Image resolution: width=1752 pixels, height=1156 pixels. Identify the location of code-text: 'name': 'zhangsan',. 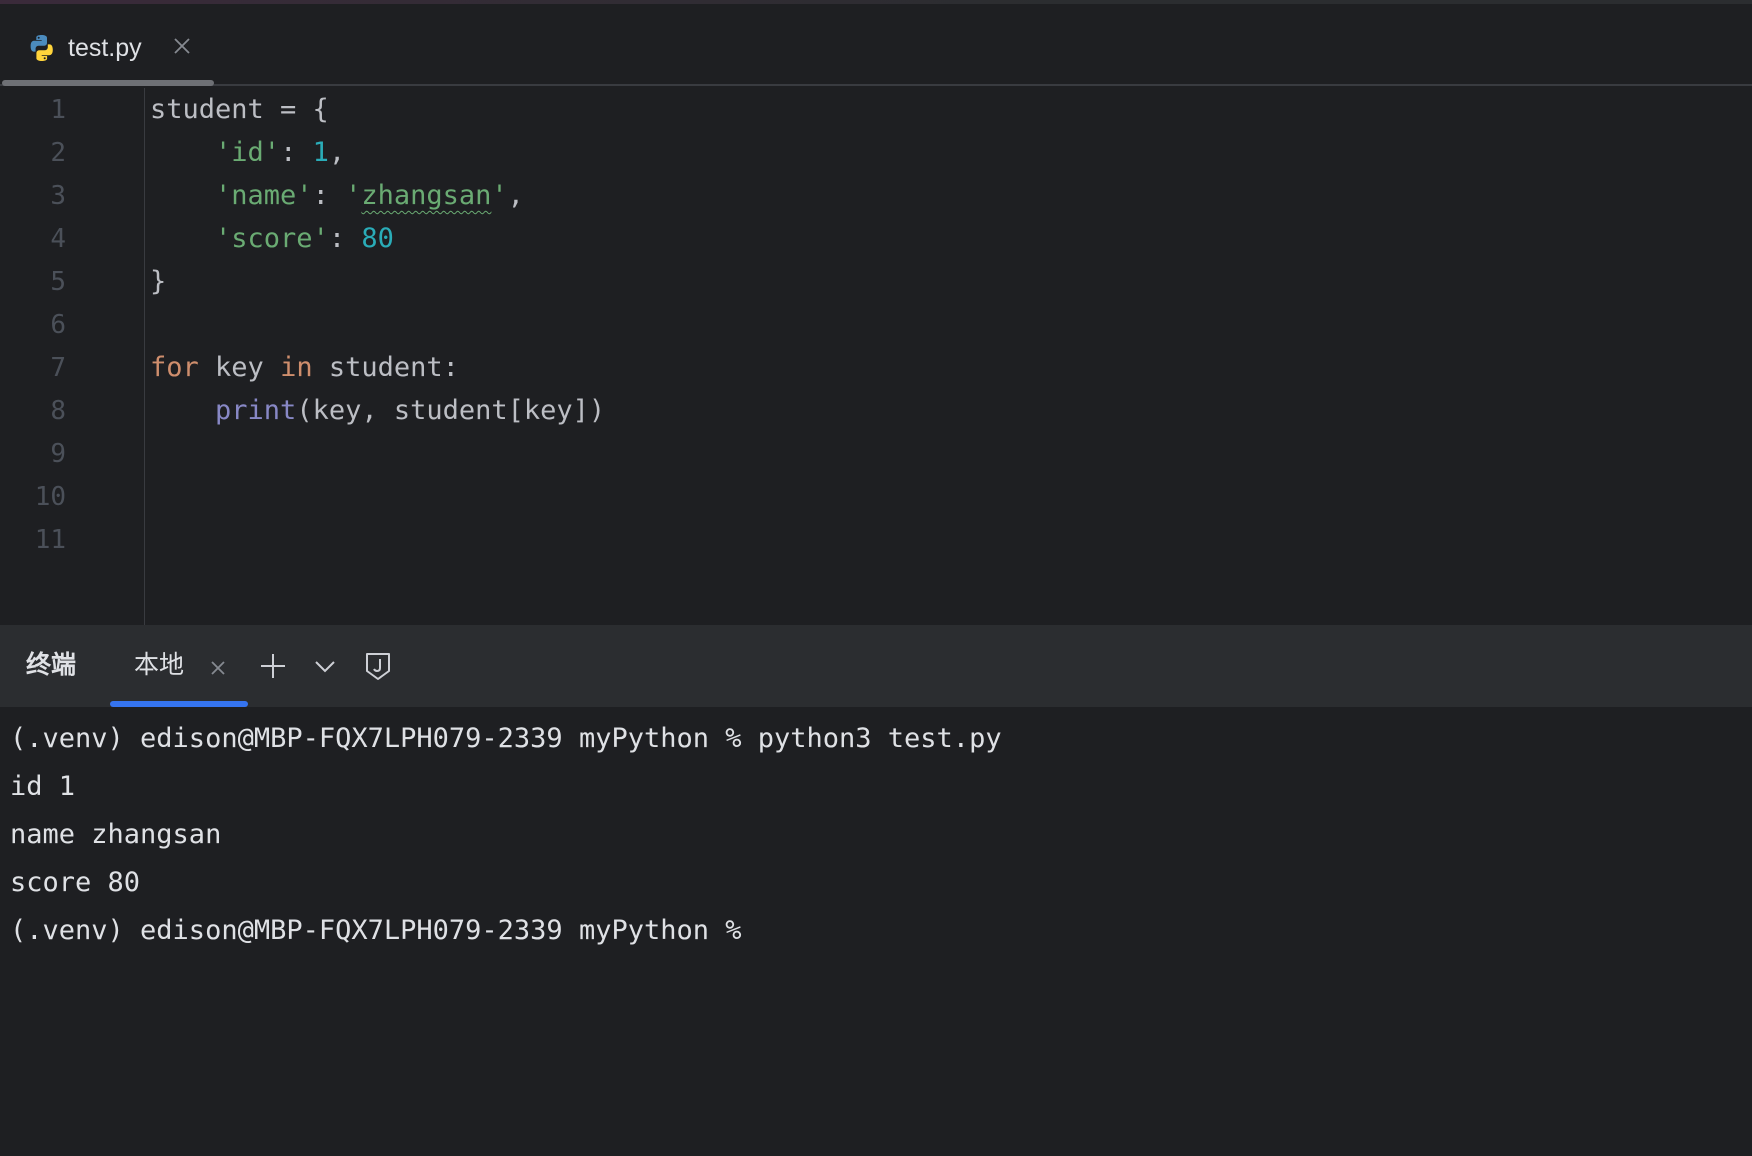
(337, 196).